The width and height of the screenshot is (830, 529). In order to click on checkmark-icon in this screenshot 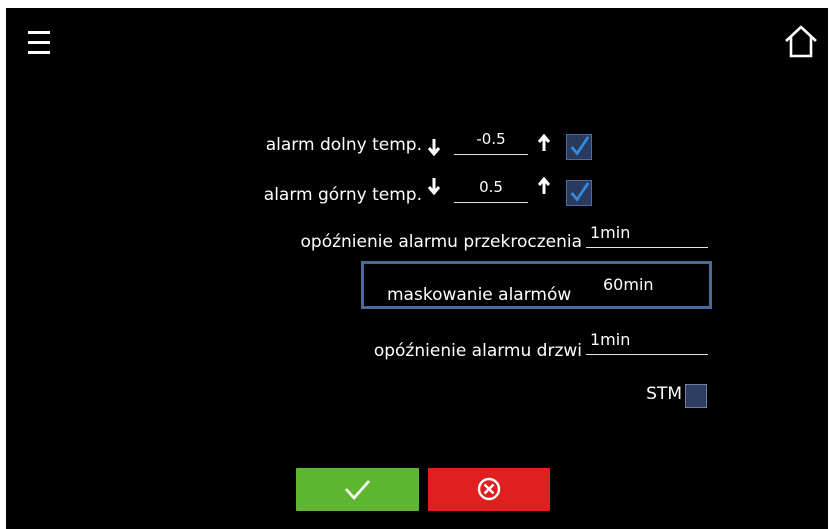, I will do `click(357, 490)`.